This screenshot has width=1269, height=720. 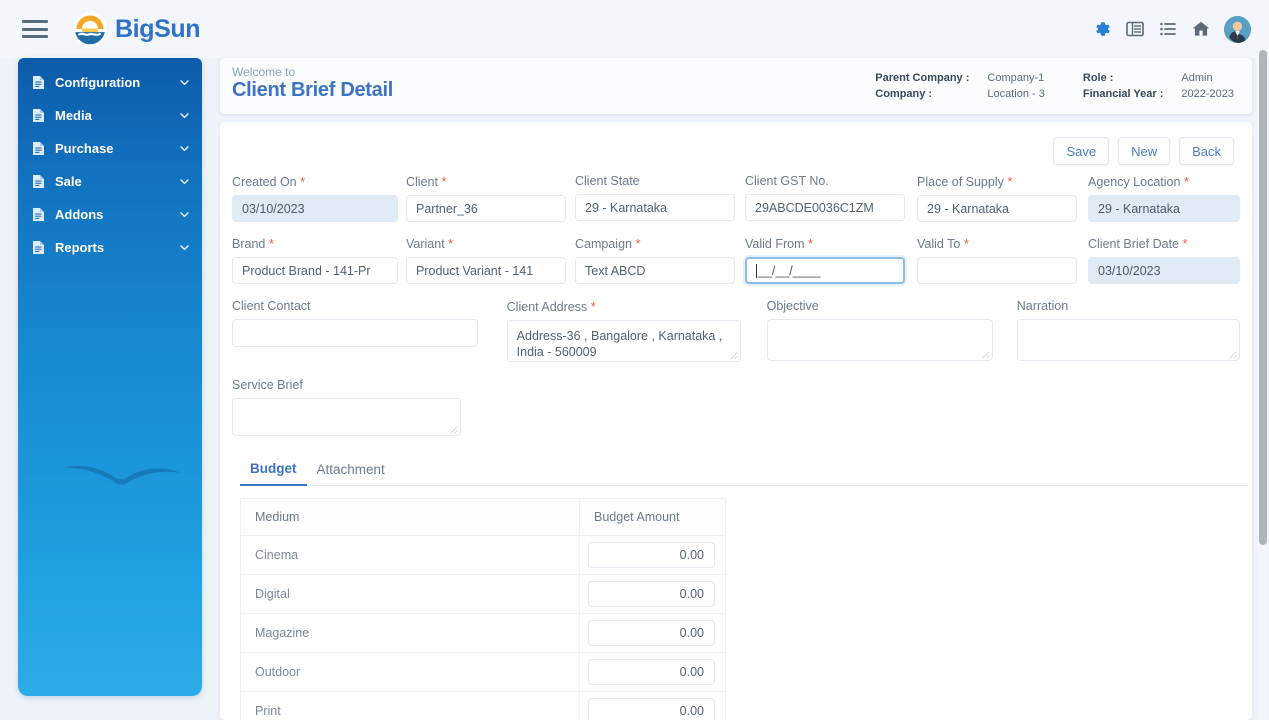 What do you see at coordinates (110, 214) in the screenshot?
I see `sidebar-item-addons: Addons` at bounding box center [110, 214].